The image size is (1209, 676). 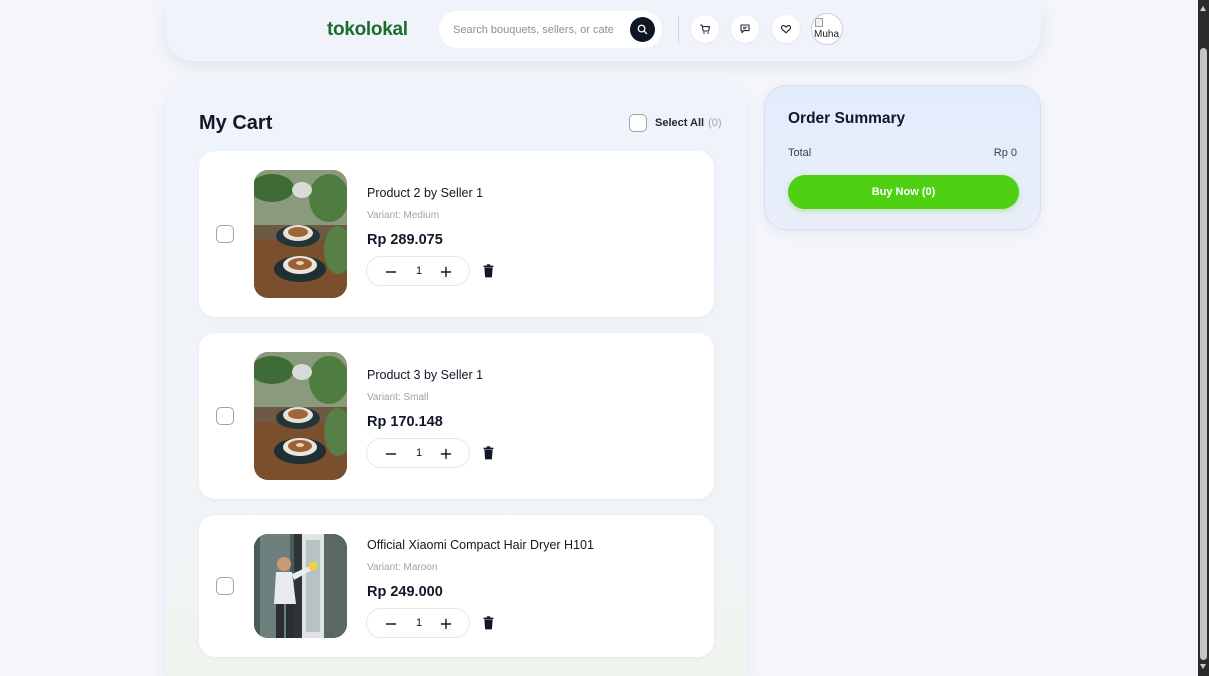 What do you see at coordinates (480, 545) in the screenshot?
I see `item-name: Official Xiaomi Compact Hair Dryer H101` at bounding box center [480, 545].